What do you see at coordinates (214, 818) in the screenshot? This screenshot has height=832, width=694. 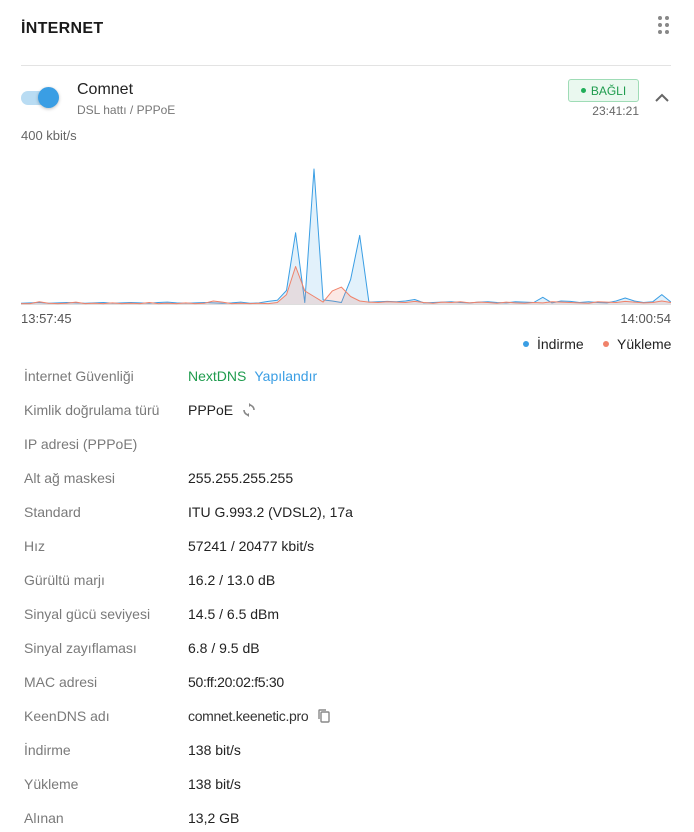 I see `info-value: 13,2 GB` at bounding box center [214, 818].